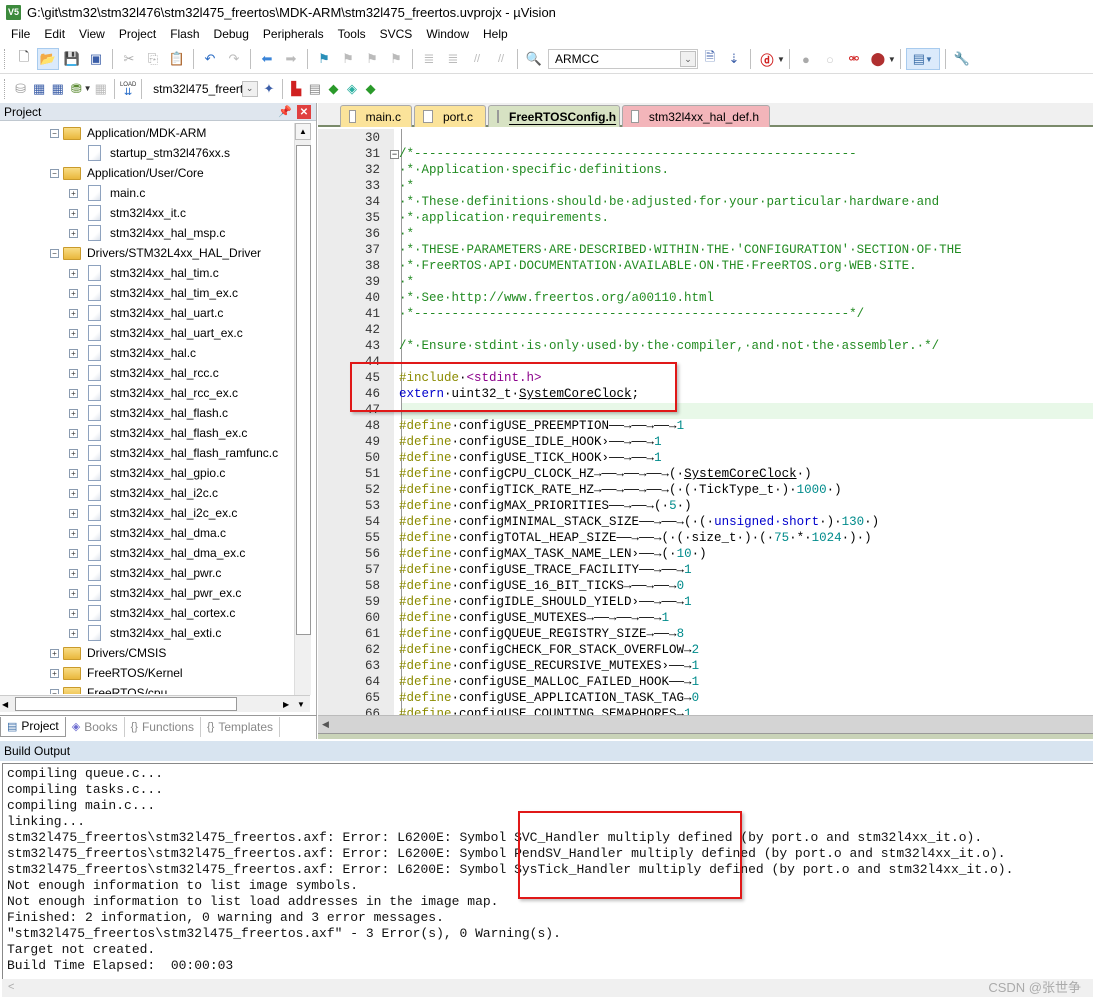  What do you see at coordinates (95, 726) in the screenshot?
I see `tab-books: ◈ Books` at bounding box center [95, 726].